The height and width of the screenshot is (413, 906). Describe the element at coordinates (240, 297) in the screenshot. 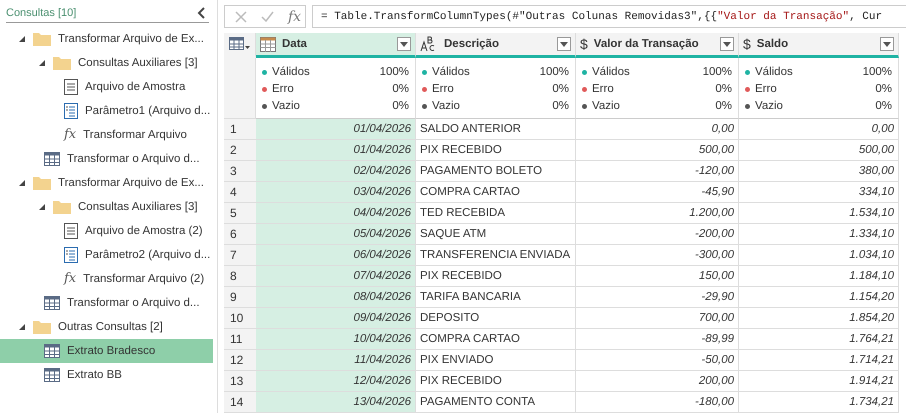

I see `row-number: 9` at that location.